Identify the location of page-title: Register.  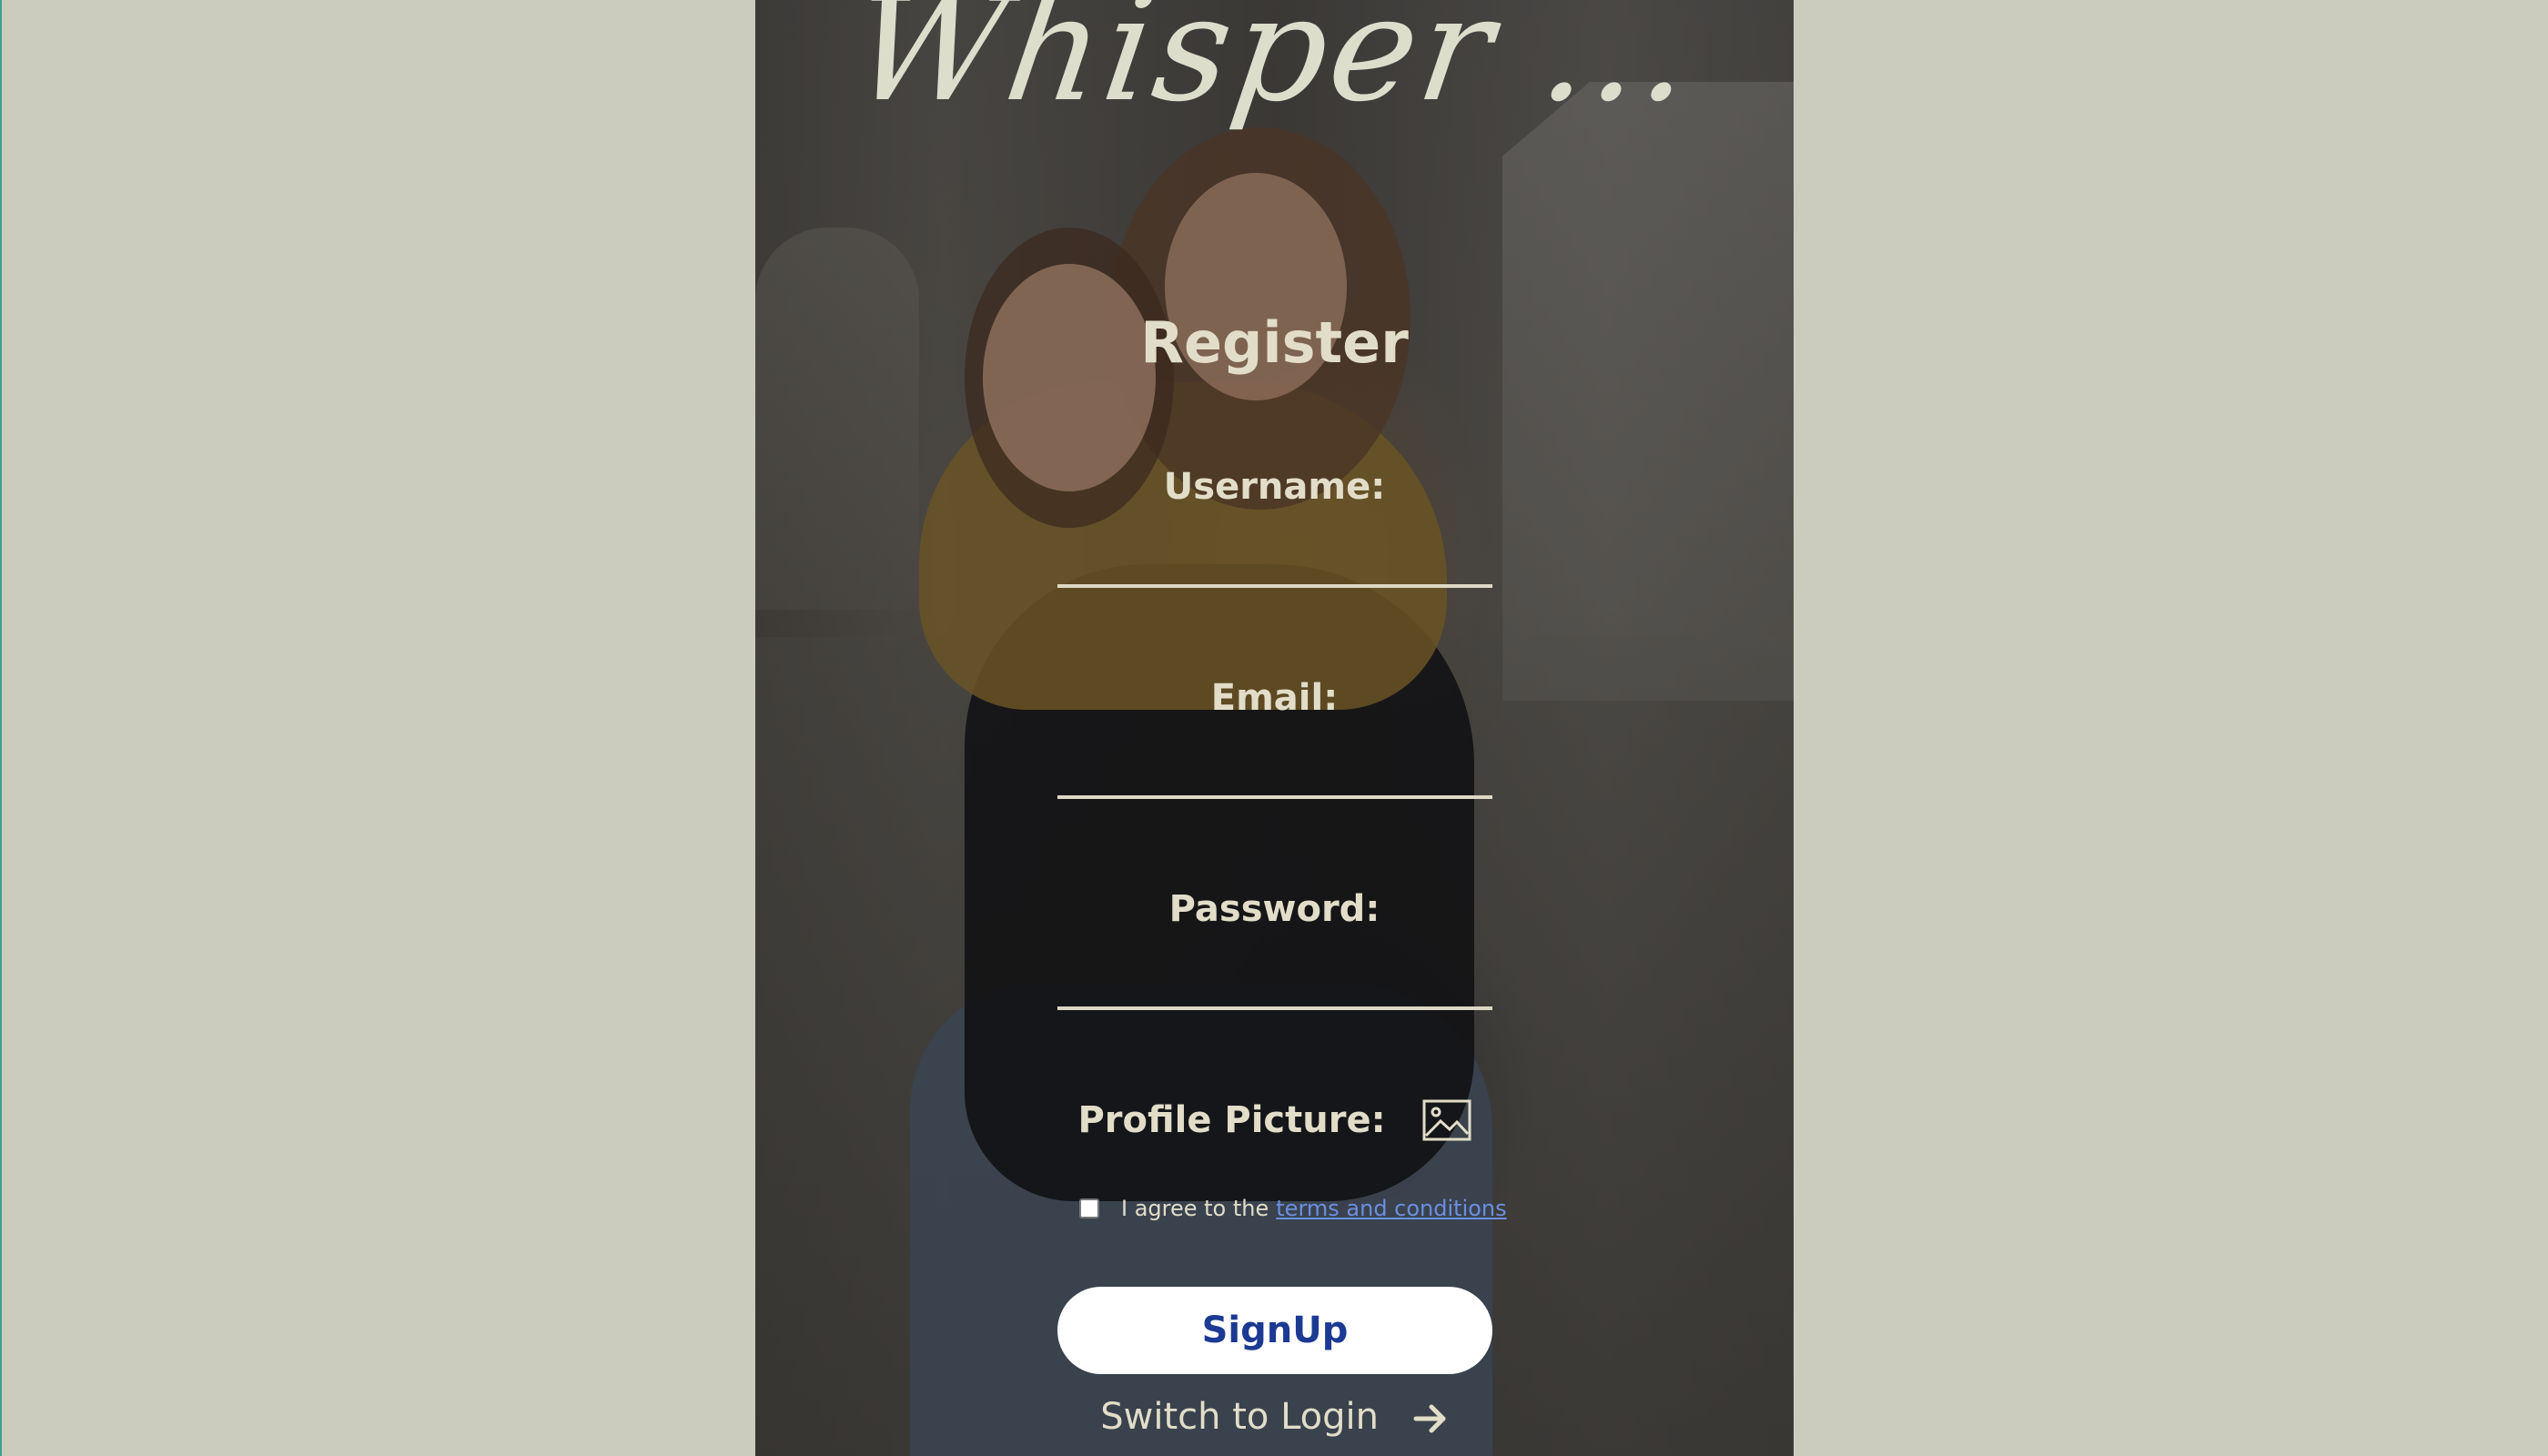
(1275, 343).